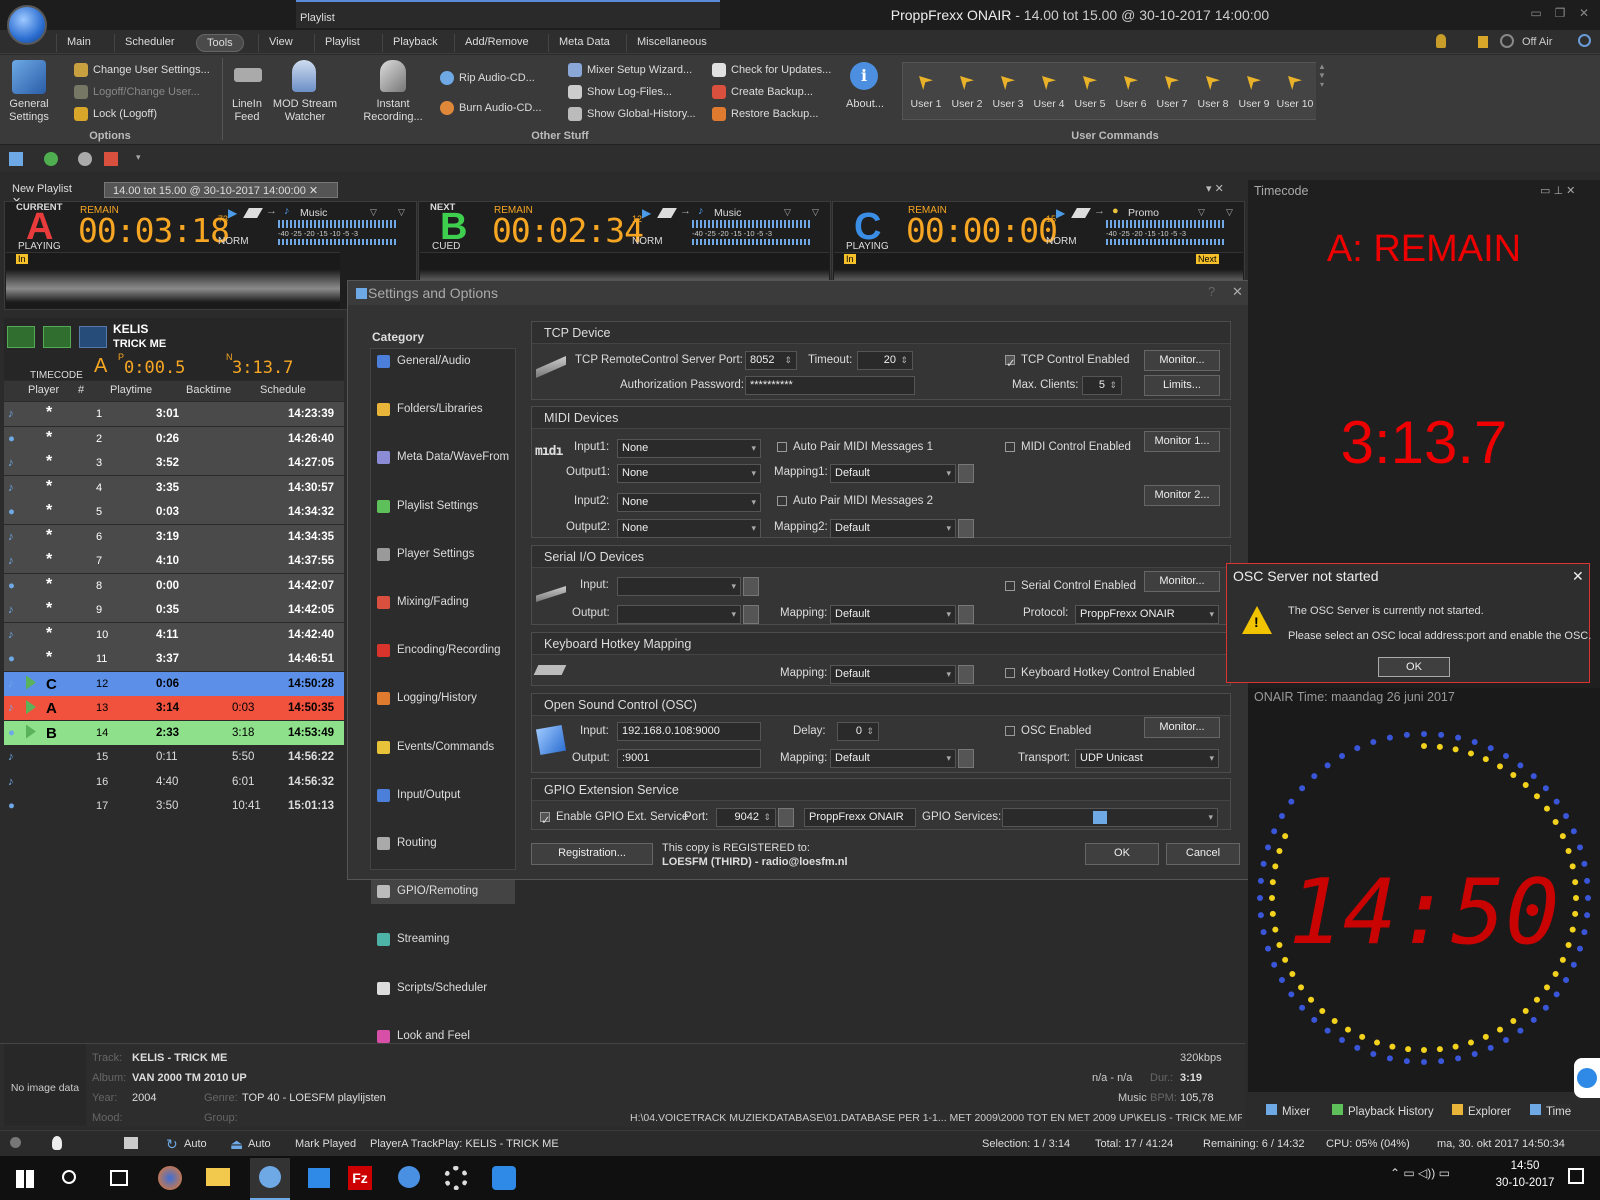 The image size is (1600, 1200). I want to click on menu-playlist: Playlist, so click(342, 43).